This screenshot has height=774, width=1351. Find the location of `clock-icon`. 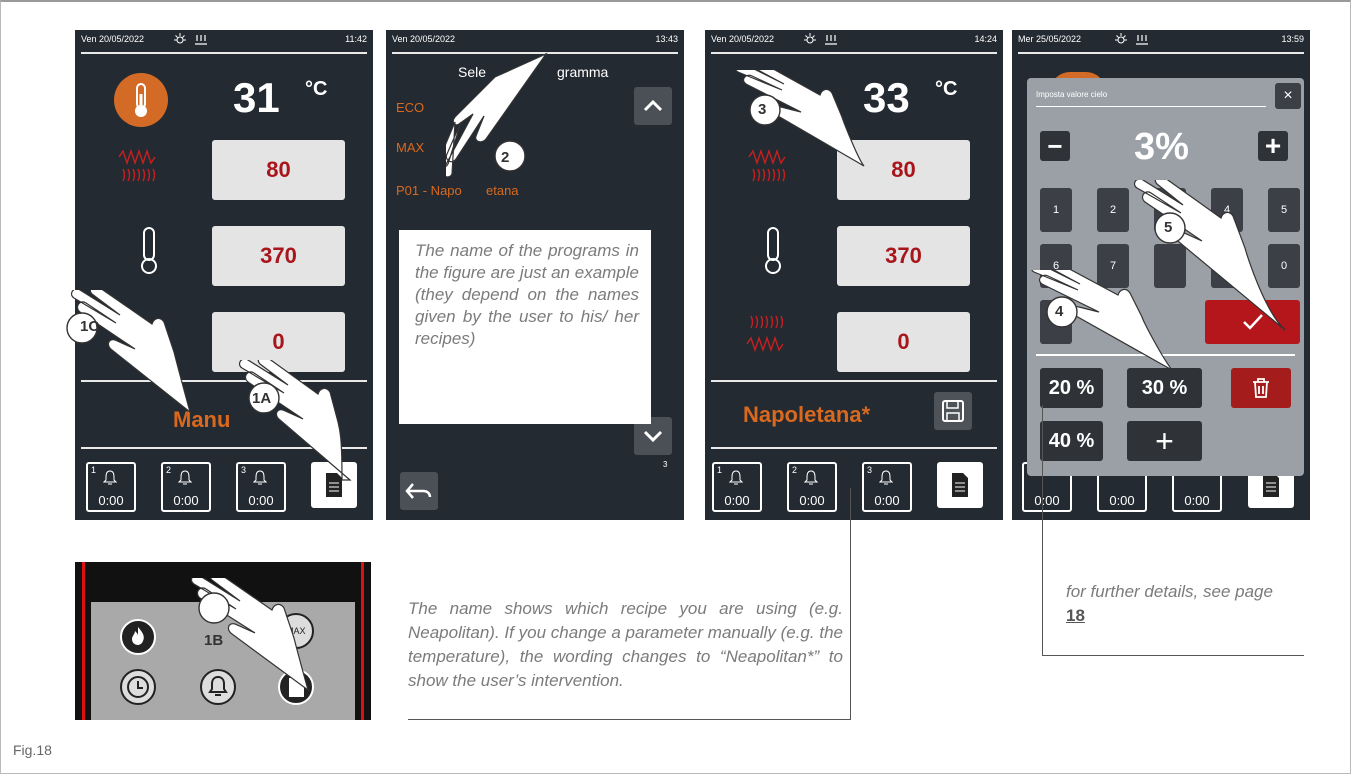

clock-icon is located at coordinates (138, 687).